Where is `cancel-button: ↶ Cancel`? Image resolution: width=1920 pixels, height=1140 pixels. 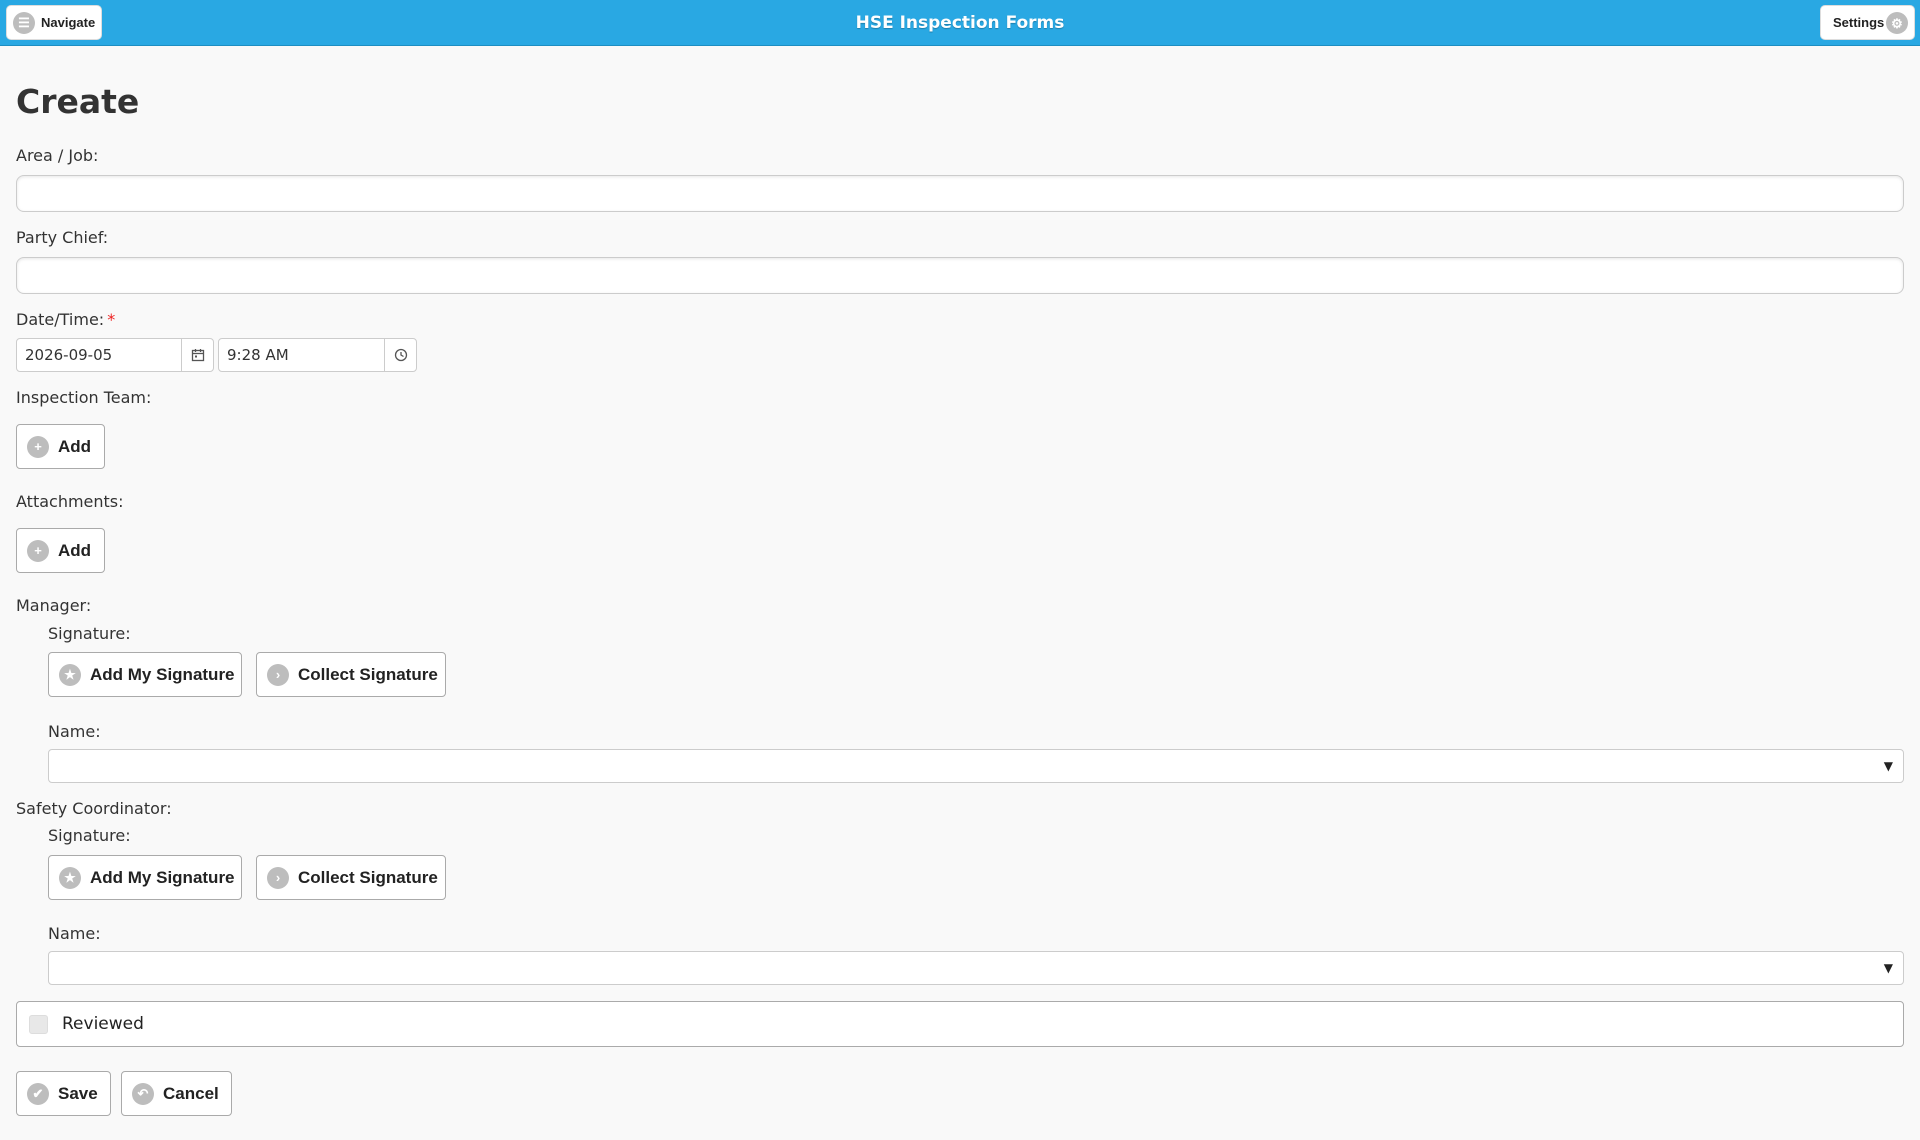
cancel-button: ↶ Cancel is located at coordinates (176, 1093).